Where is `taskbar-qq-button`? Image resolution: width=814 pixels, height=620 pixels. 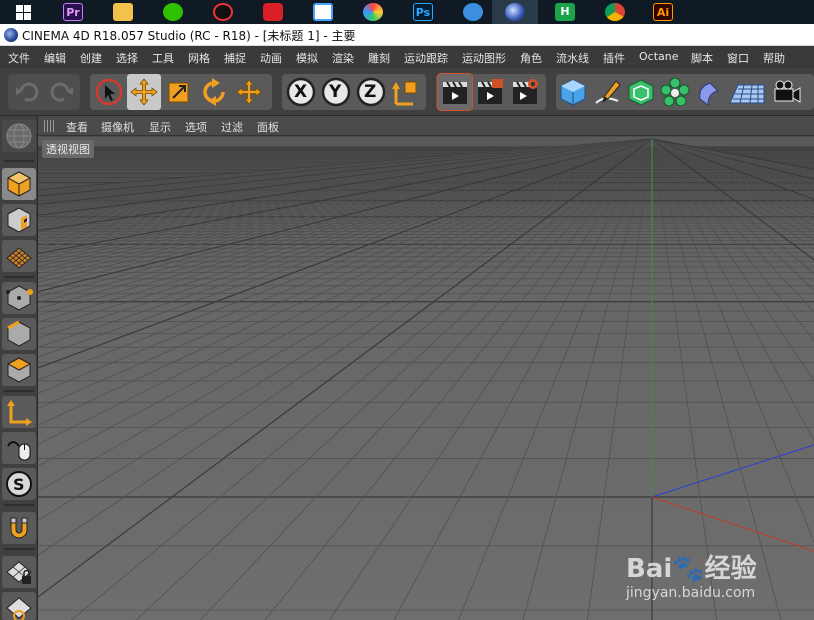
taskbar-qq-button is located at coordinates (223, 12).